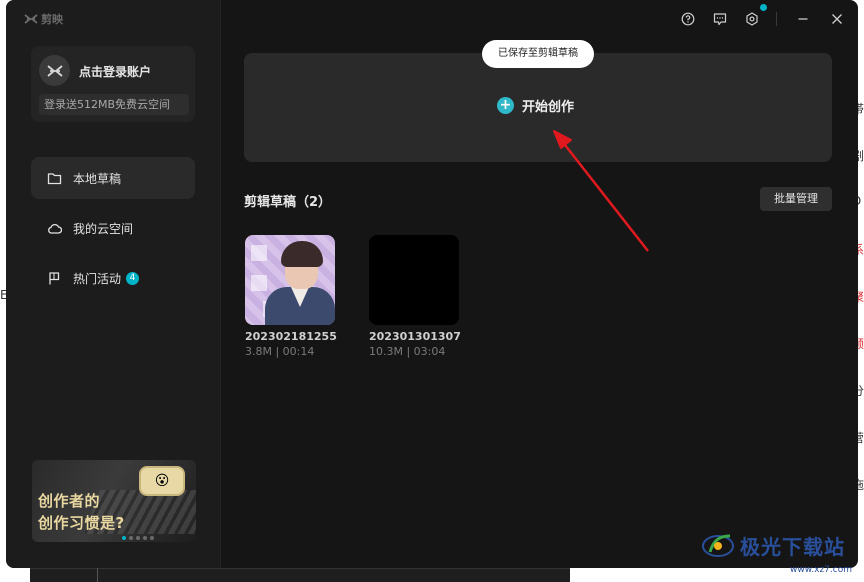 The width and height of the screenshot is (864, 582). What do you see at coordinates (792, 546) in the screenshot?
I see `watermark-text: 极光下载站` at bounding box center [792, 546].